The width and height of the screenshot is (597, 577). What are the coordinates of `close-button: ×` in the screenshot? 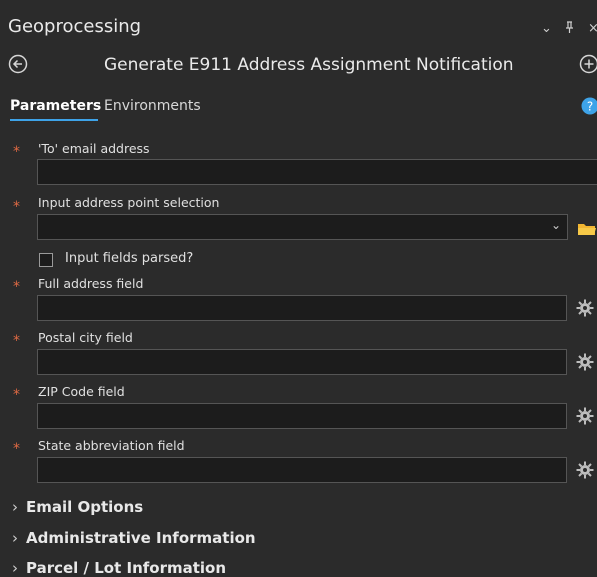 It's located at (592, 28).